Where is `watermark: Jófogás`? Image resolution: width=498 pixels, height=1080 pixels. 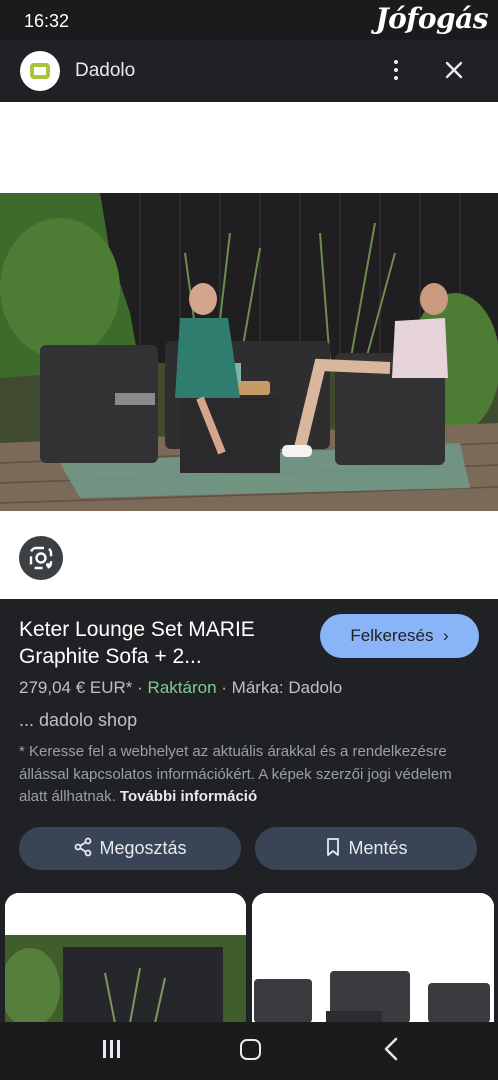 watermark: Jófogás is located at coordinates (431, 18).